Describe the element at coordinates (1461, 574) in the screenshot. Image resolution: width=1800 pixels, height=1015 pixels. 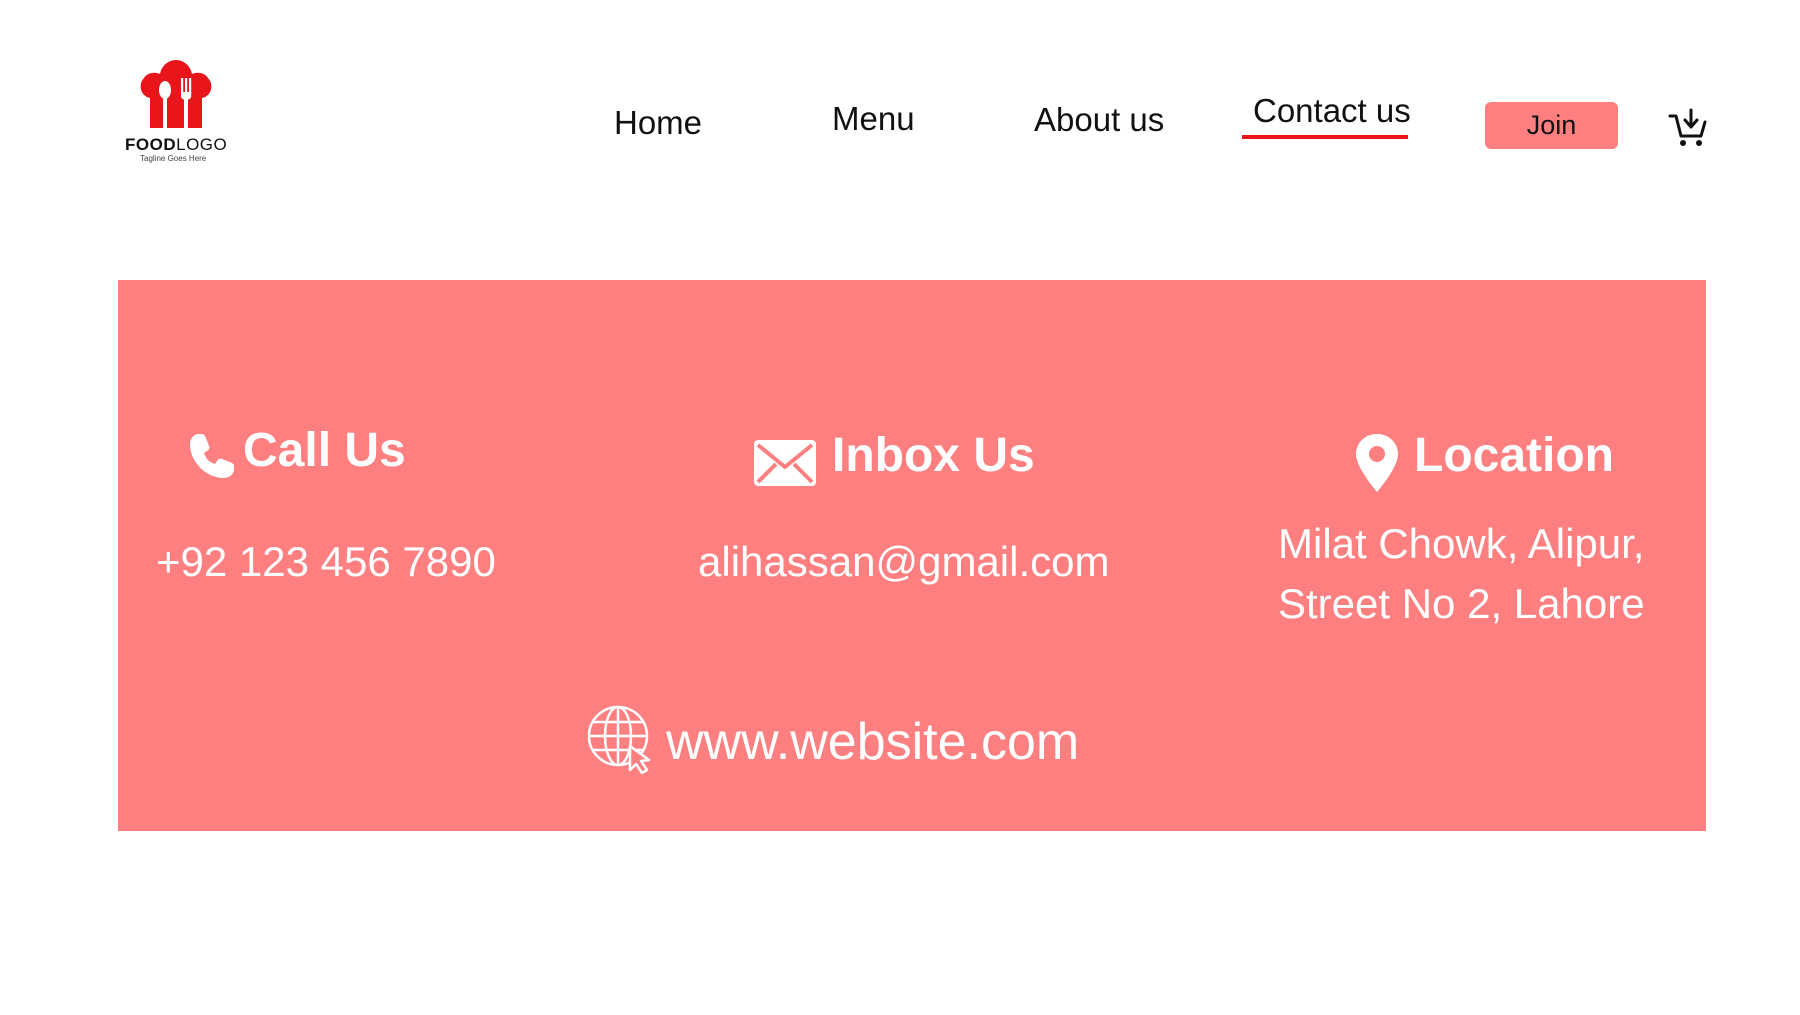
I see `address: Milat Chowk, Alipur, Street No 2, Lahore` at that location.